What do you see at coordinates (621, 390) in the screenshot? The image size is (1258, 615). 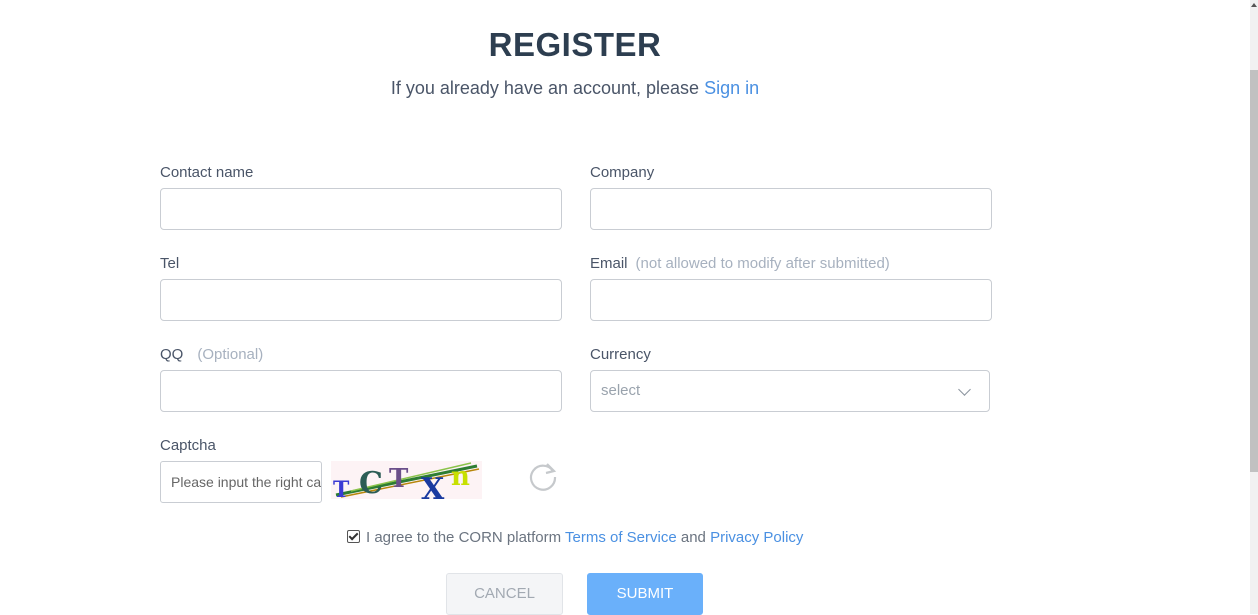 I see `currency-select-value: select` at bounding box center [621, 390].